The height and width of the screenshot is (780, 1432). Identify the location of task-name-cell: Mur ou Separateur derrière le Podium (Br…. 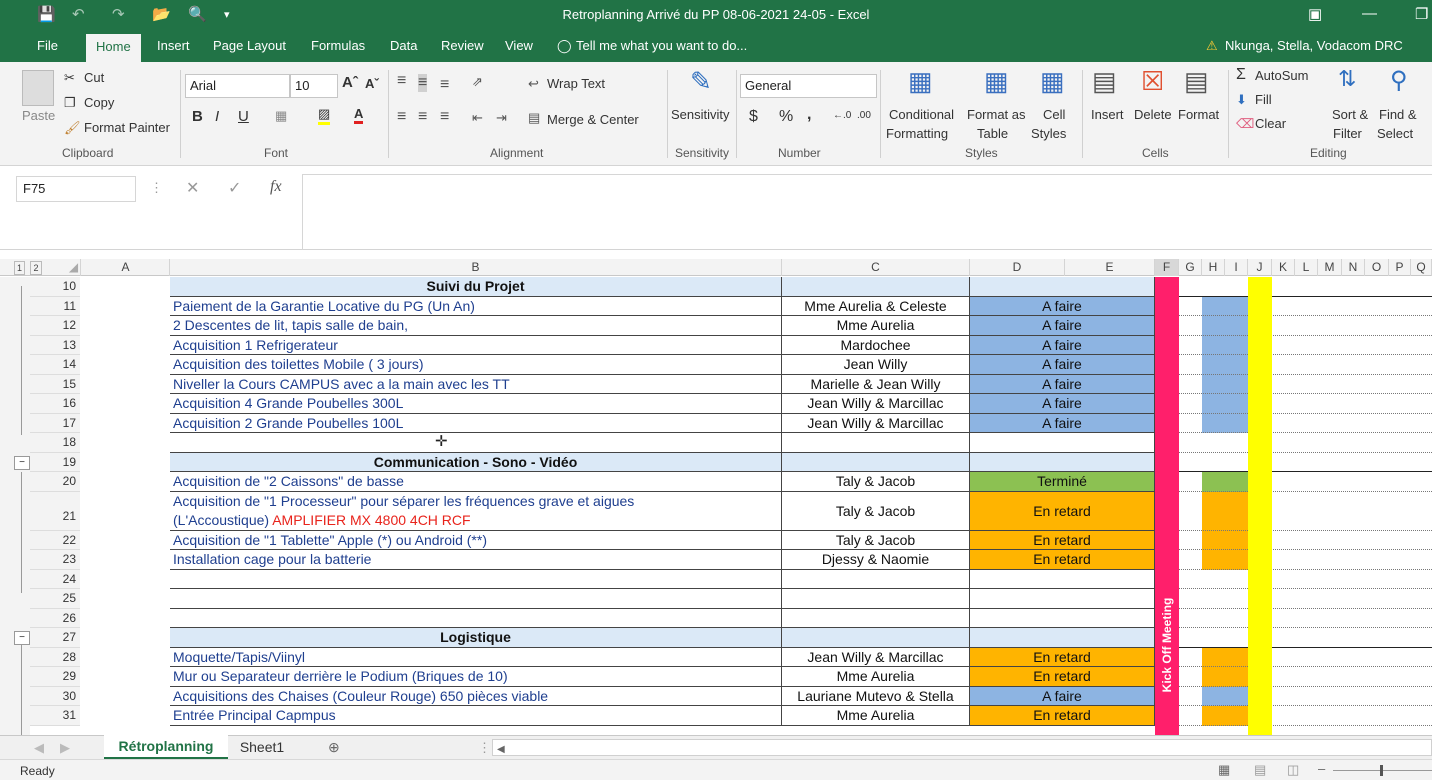
(476, 677).